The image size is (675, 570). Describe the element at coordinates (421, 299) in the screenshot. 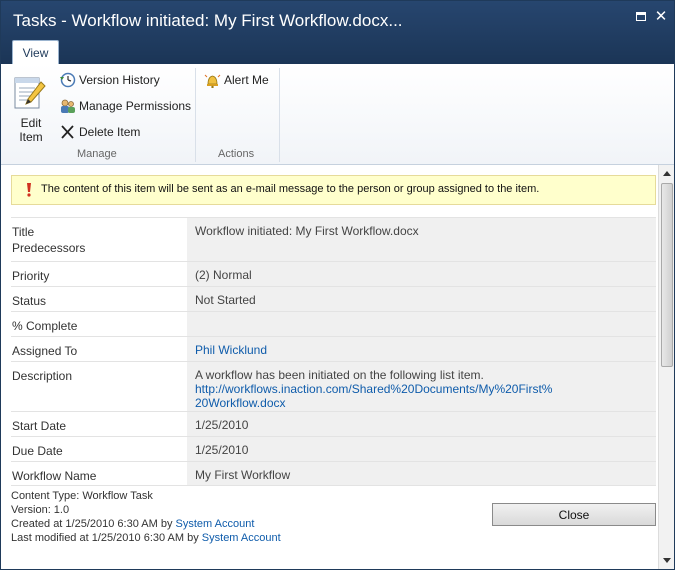

I see `status-value: Not Started` at that location.